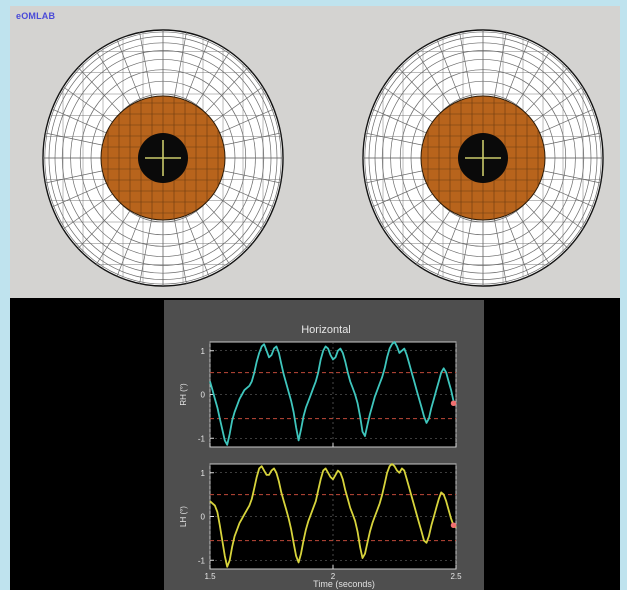  What do you see at coordinates (456, 576) in the screenshot?
I see `x-tick-label: 2.5` at bounding box center [456, 576].